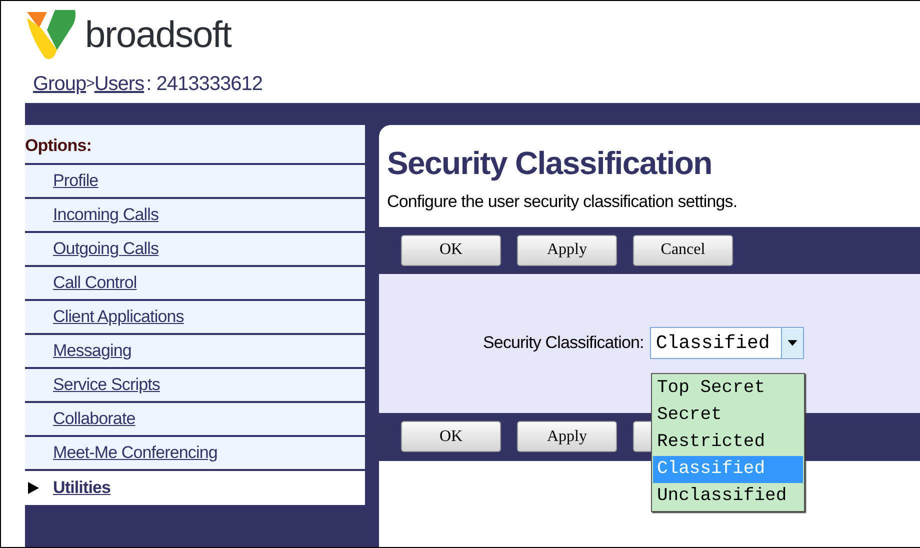 This screenshot has height=548, width=920. Describe the element at coordinates (95, 283) in the screenshot. I see `sidebar-link: Call Control` at that location.